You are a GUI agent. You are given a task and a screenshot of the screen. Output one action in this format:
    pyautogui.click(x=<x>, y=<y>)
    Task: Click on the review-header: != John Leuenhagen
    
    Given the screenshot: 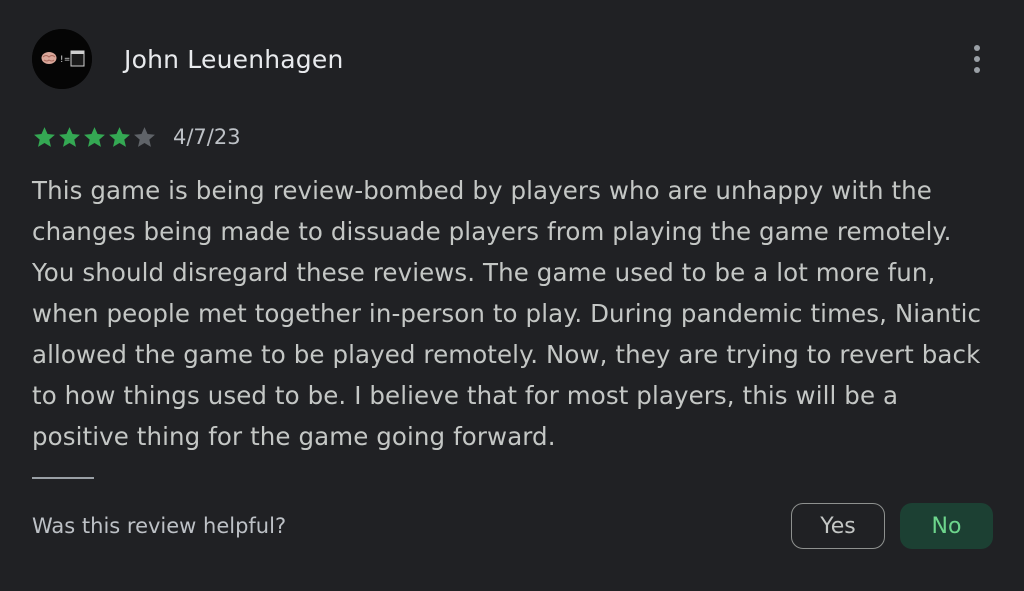 What is the action you would take?
    pyautogui.click(x=188, y=59)
    